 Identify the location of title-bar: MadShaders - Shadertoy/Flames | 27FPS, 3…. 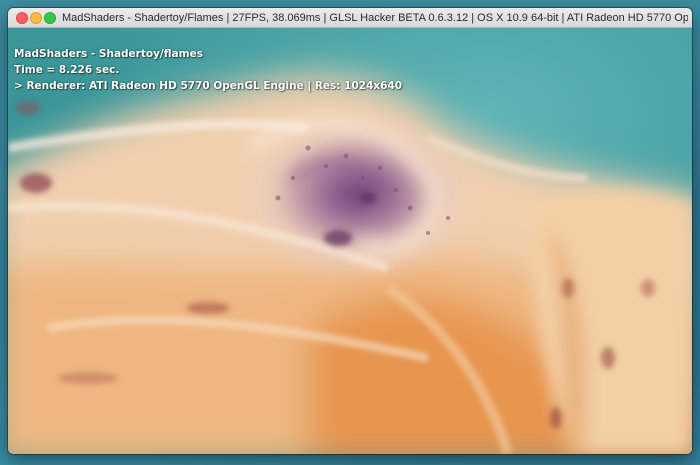
(350, 18).